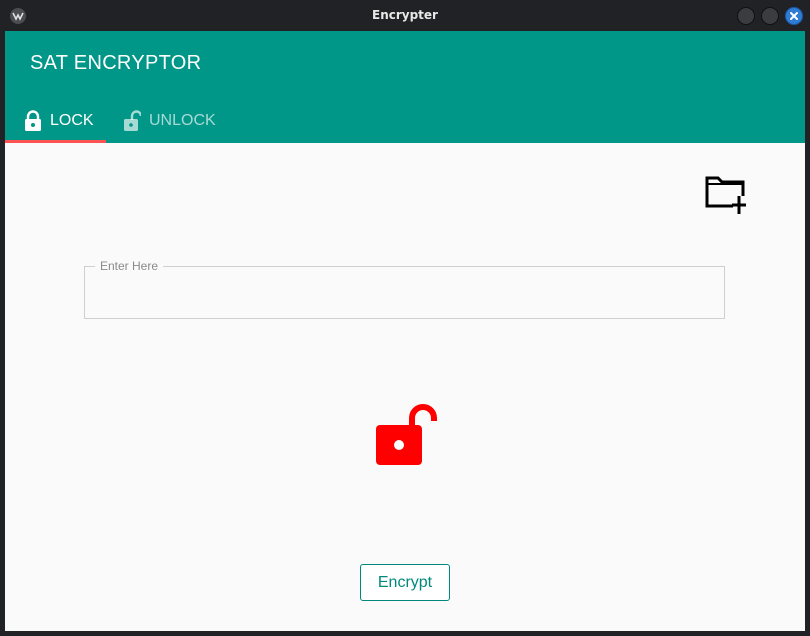 The image size is (810, 636). I want to click on tab-selected-indicator, so click(55, 141).